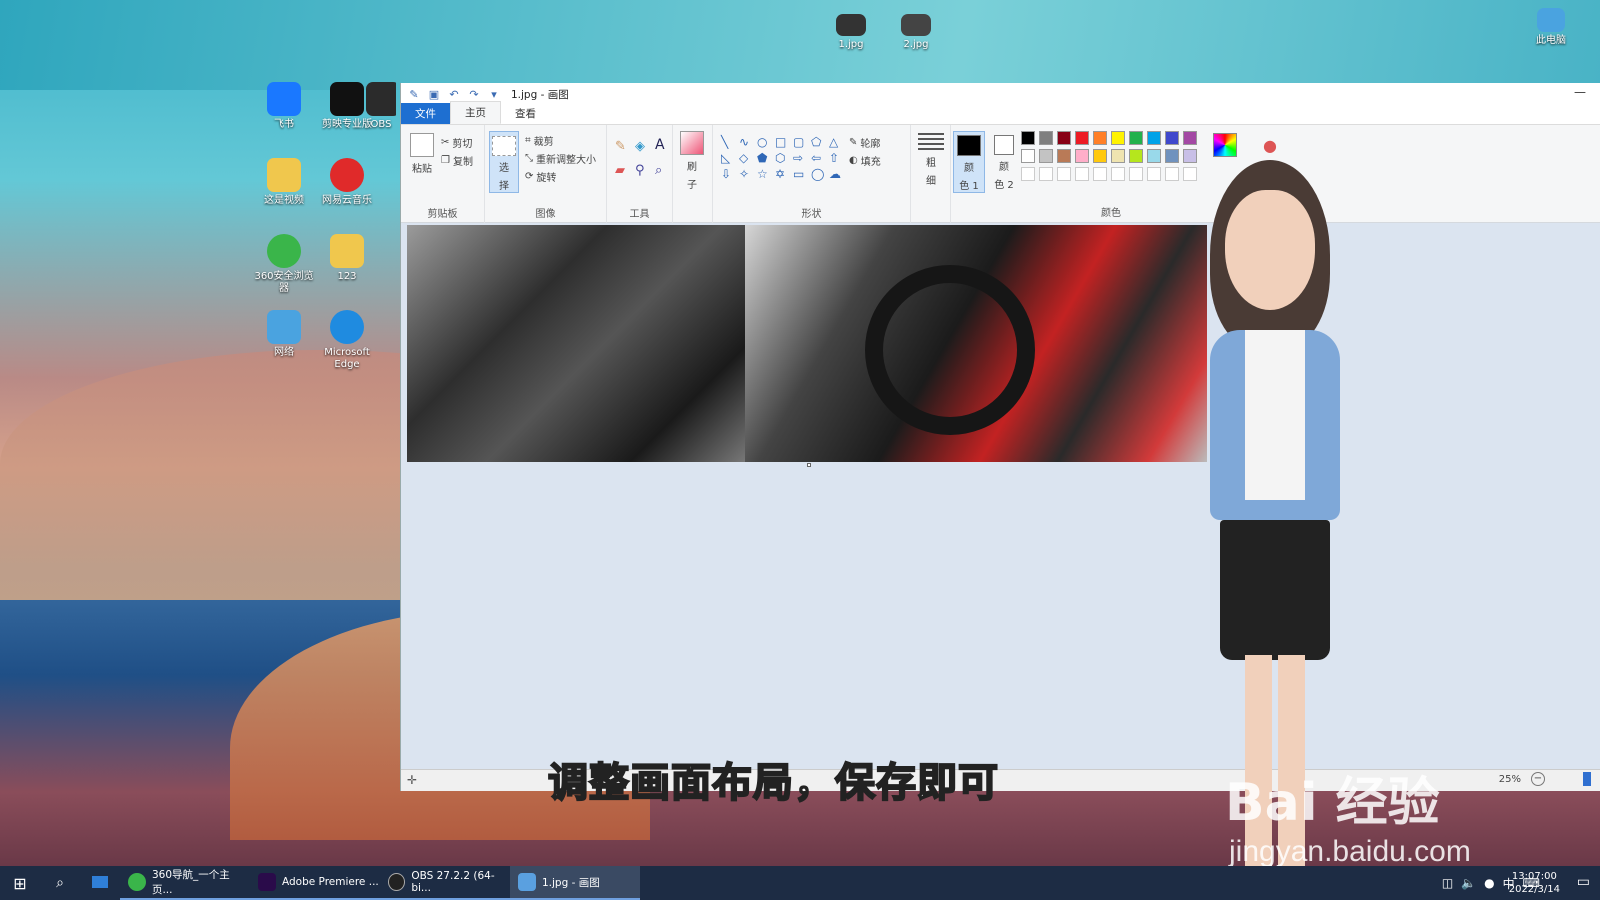 Image resolution: width=1600 pixels, height=900 pixels. Describe the element at coordinates (284, 182) in the screenshot. I see `desktop-icon-video-folder: 这是视频` at that location.